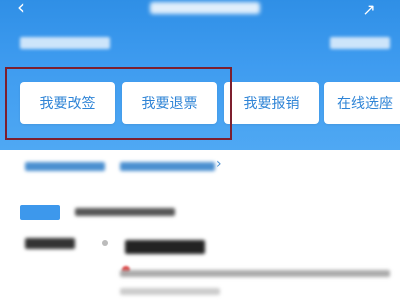  I want to click on ticket-meta-blurred, so click(255, 273).